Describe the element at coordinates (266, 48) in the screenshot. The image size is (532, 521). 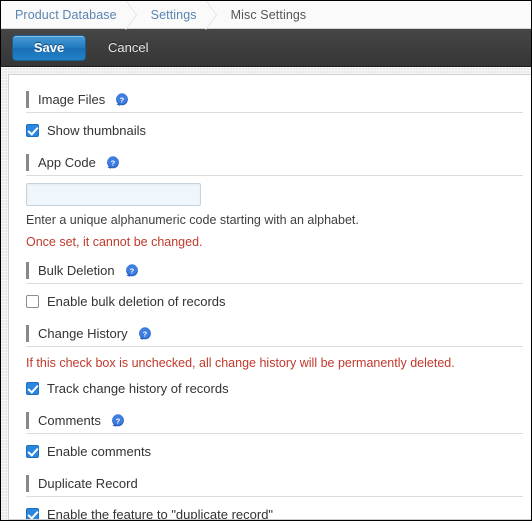
I see `action-toolbar: Save Cancel` at that location.